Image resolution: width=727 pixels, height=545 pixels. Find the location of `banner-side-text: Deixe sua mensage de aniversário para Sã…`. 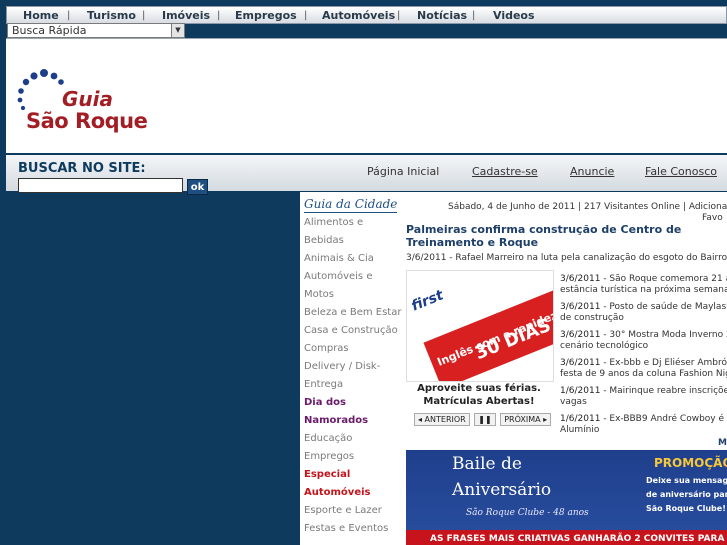

banner-side-text: Deixe sua mensage de aniversário para Sã… is located at coordinates (686, 494).